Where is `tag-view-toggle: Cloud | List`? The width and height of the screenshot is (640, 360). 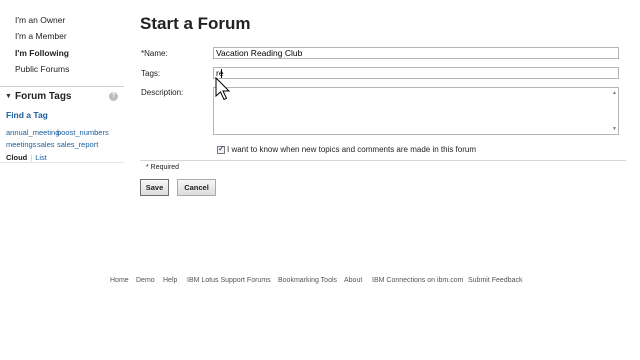
tag-view-toggle: Cloud | List is located at coordinates (26, 157).